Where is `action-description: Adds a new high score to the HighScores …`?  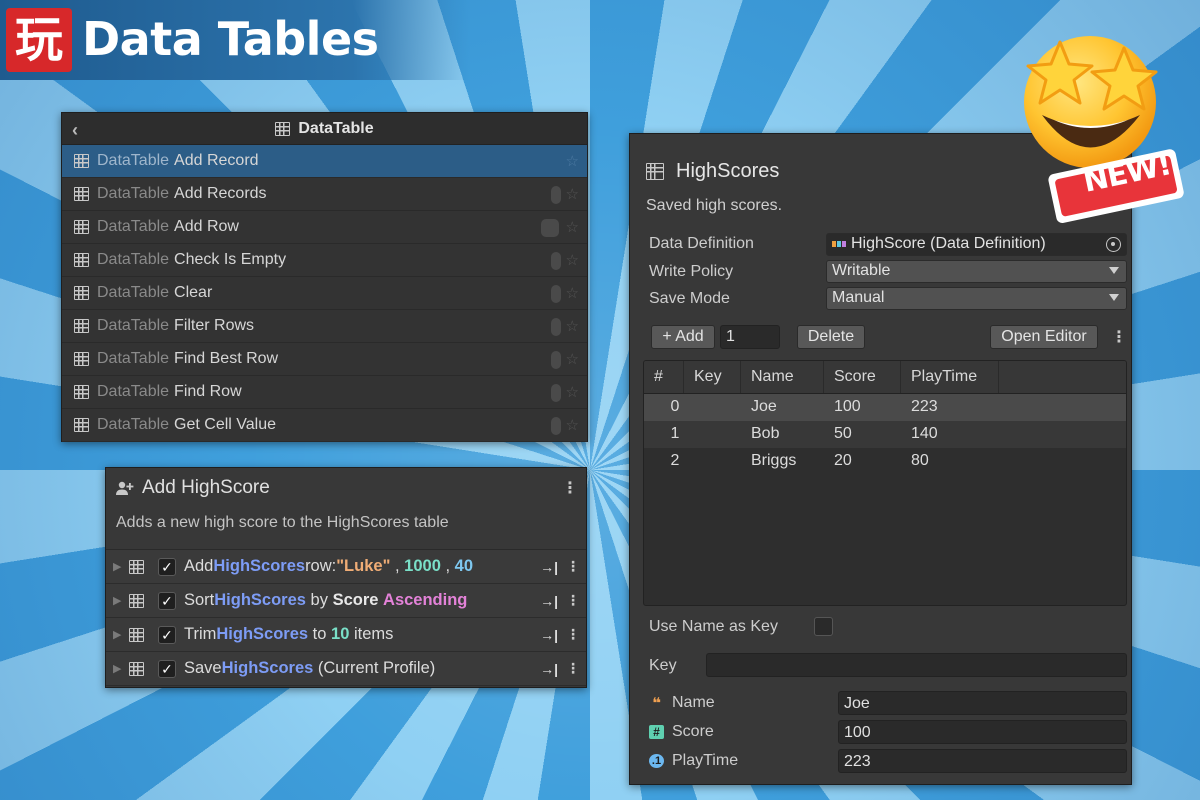 action-description: Adds a new high score to the HighScores … is located at coordinates (282, 522).